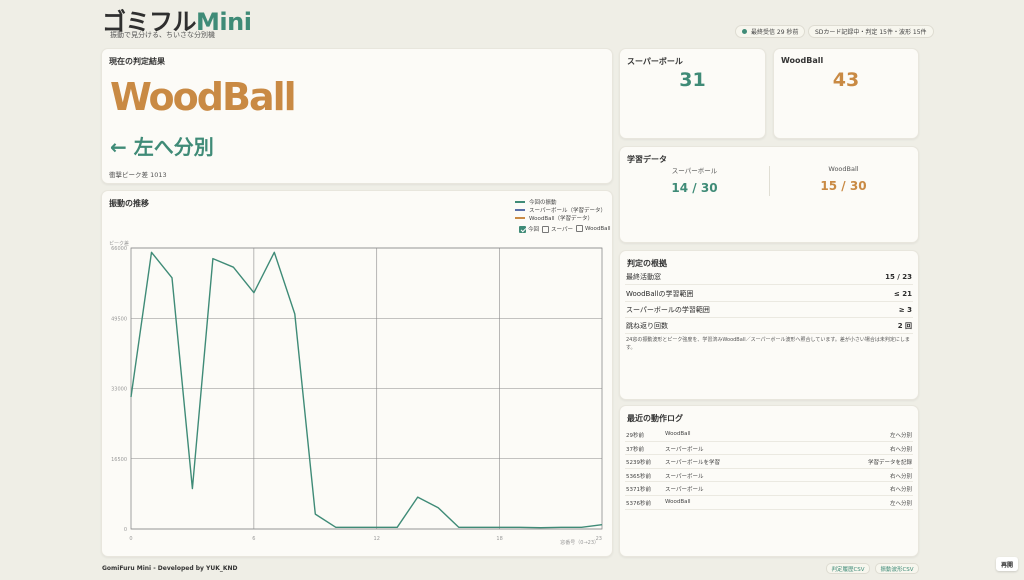 This screenshot has height=580, width=1024. I want to click on download-history-csv-button: 判定履歴CSV, so click(848, 568).